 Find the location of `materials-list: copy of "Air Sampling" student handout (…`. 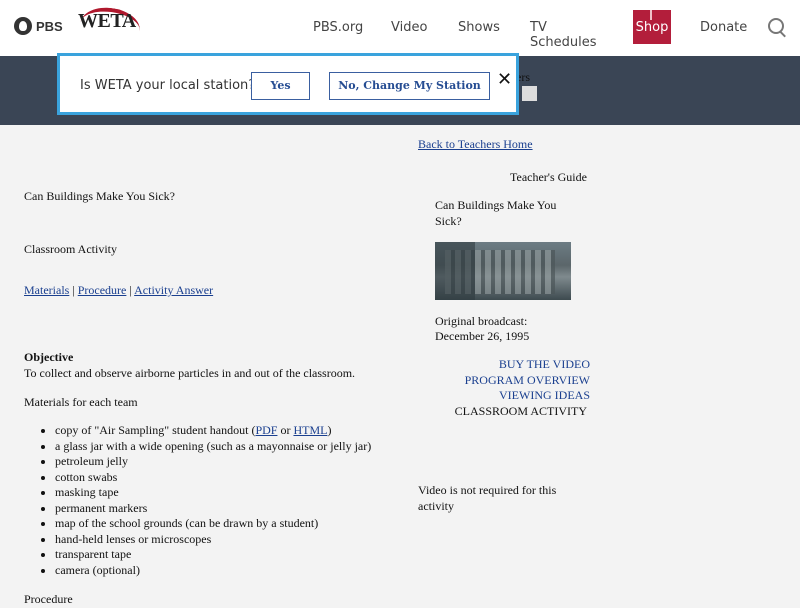

materials-list: copy of "Air Sampling" student handout (… is located at coordinates (229, 500).